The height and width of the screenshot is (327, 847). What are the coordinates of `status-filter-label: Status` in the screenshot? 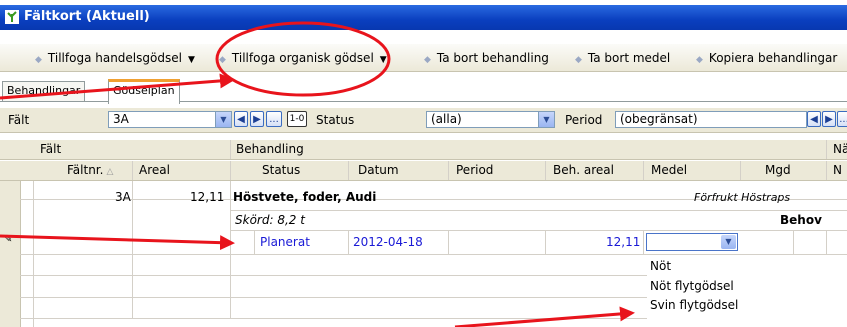 It's located at (335, 120).